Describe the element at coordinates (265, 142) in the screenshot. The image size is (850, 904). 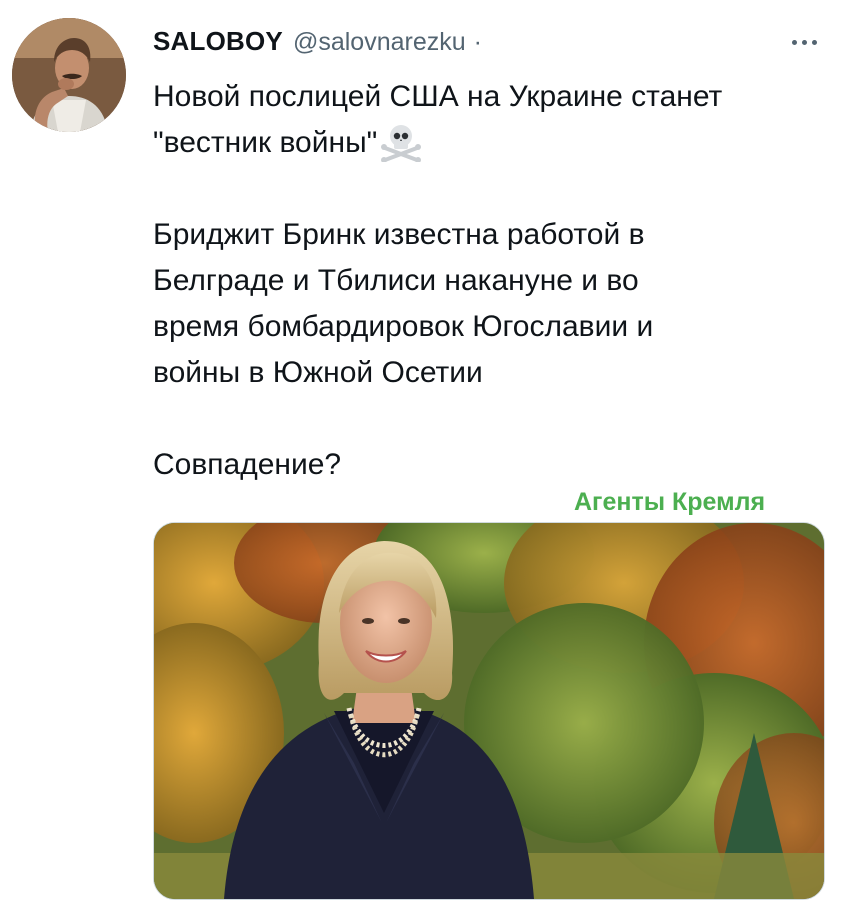
I see `tweet-line-2-text: "вестник войны"` at that location.